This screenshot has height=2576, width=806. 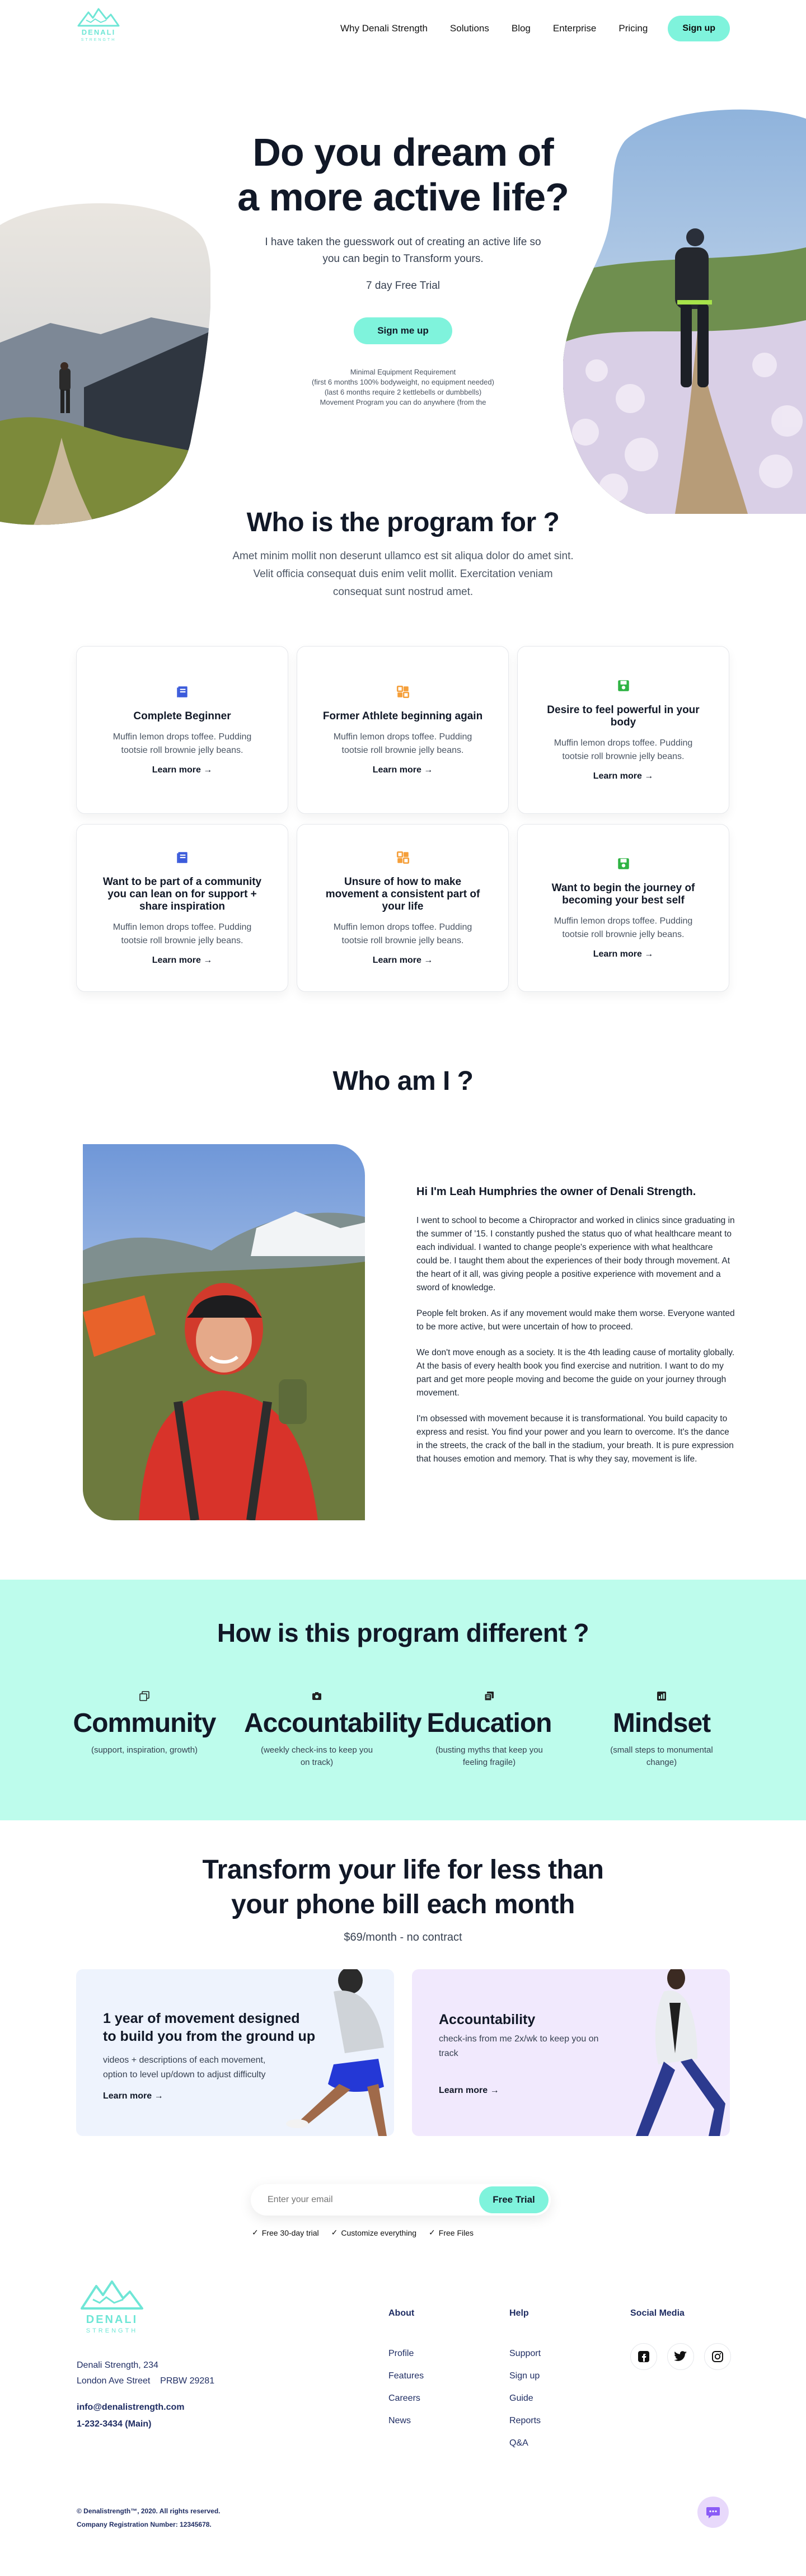 What do you see at coordinates (182, 716) in the screenshot?
I see `card-title: Complete Beginner` at bounding box center [182, 716].